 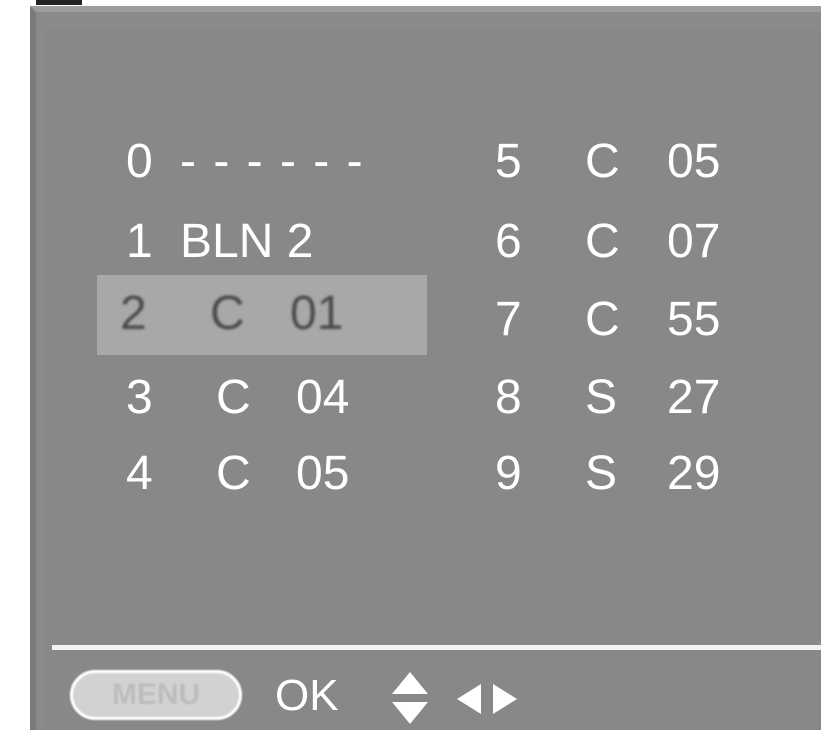 What do you see at coordinates (508, 241) in the screenshot?
I see `channel-number: 6` at bounding box center [508, 241].